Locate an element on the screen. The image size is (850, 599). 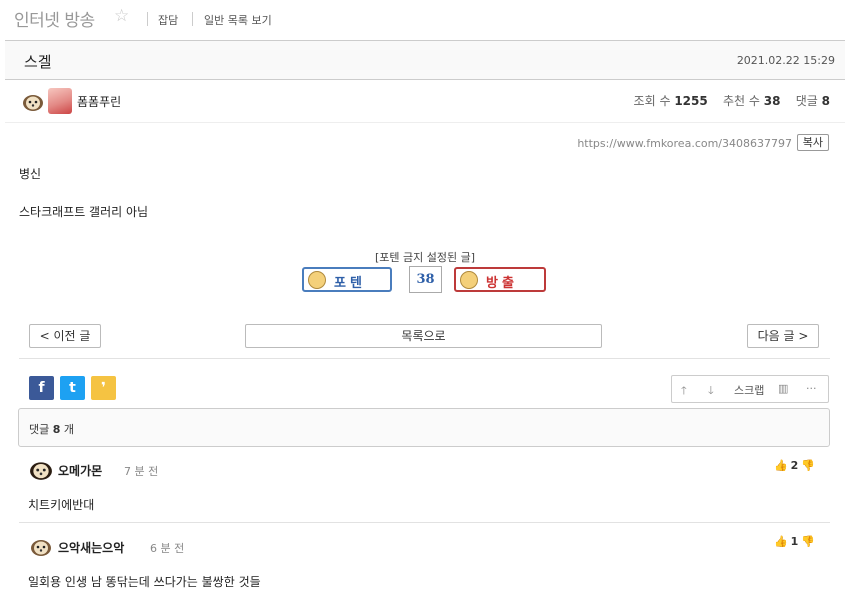
view-normal-list-link: 일반 목록 보기 is located at coordinates (238, 20).